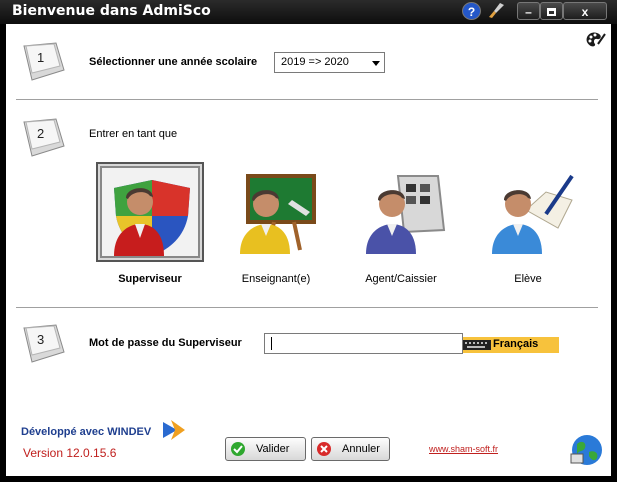 The width and height of the screenshot is (617, 482). I want to click on role-agent-label: Agent/Caissier, so click(401, 279).